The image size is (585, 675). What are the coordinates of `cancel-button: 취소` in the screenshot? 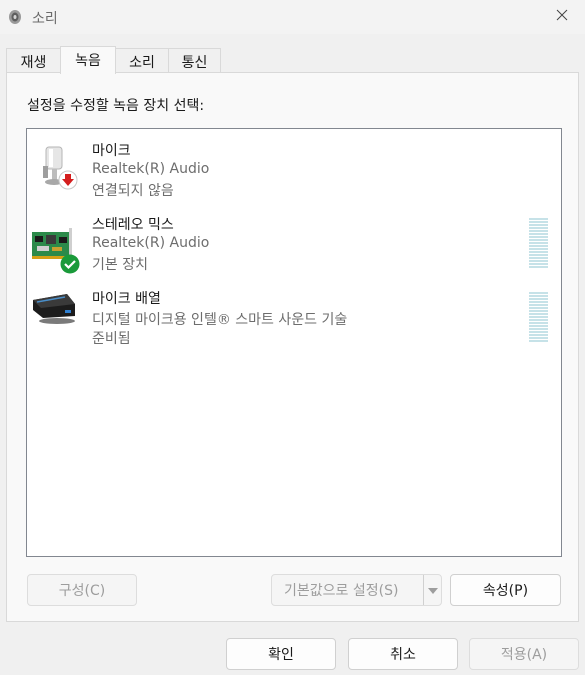 It's located at (403, 654).